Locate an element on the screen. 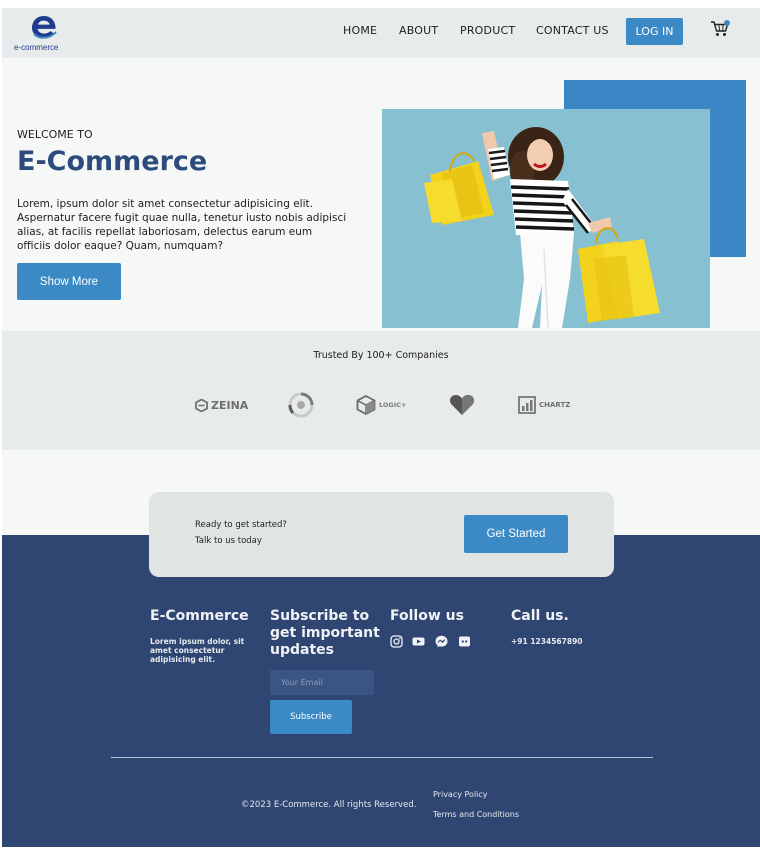 This screenshot has width=760, height=849. footer-phone: +91 1234567890 is located at coordinates (547, 641).